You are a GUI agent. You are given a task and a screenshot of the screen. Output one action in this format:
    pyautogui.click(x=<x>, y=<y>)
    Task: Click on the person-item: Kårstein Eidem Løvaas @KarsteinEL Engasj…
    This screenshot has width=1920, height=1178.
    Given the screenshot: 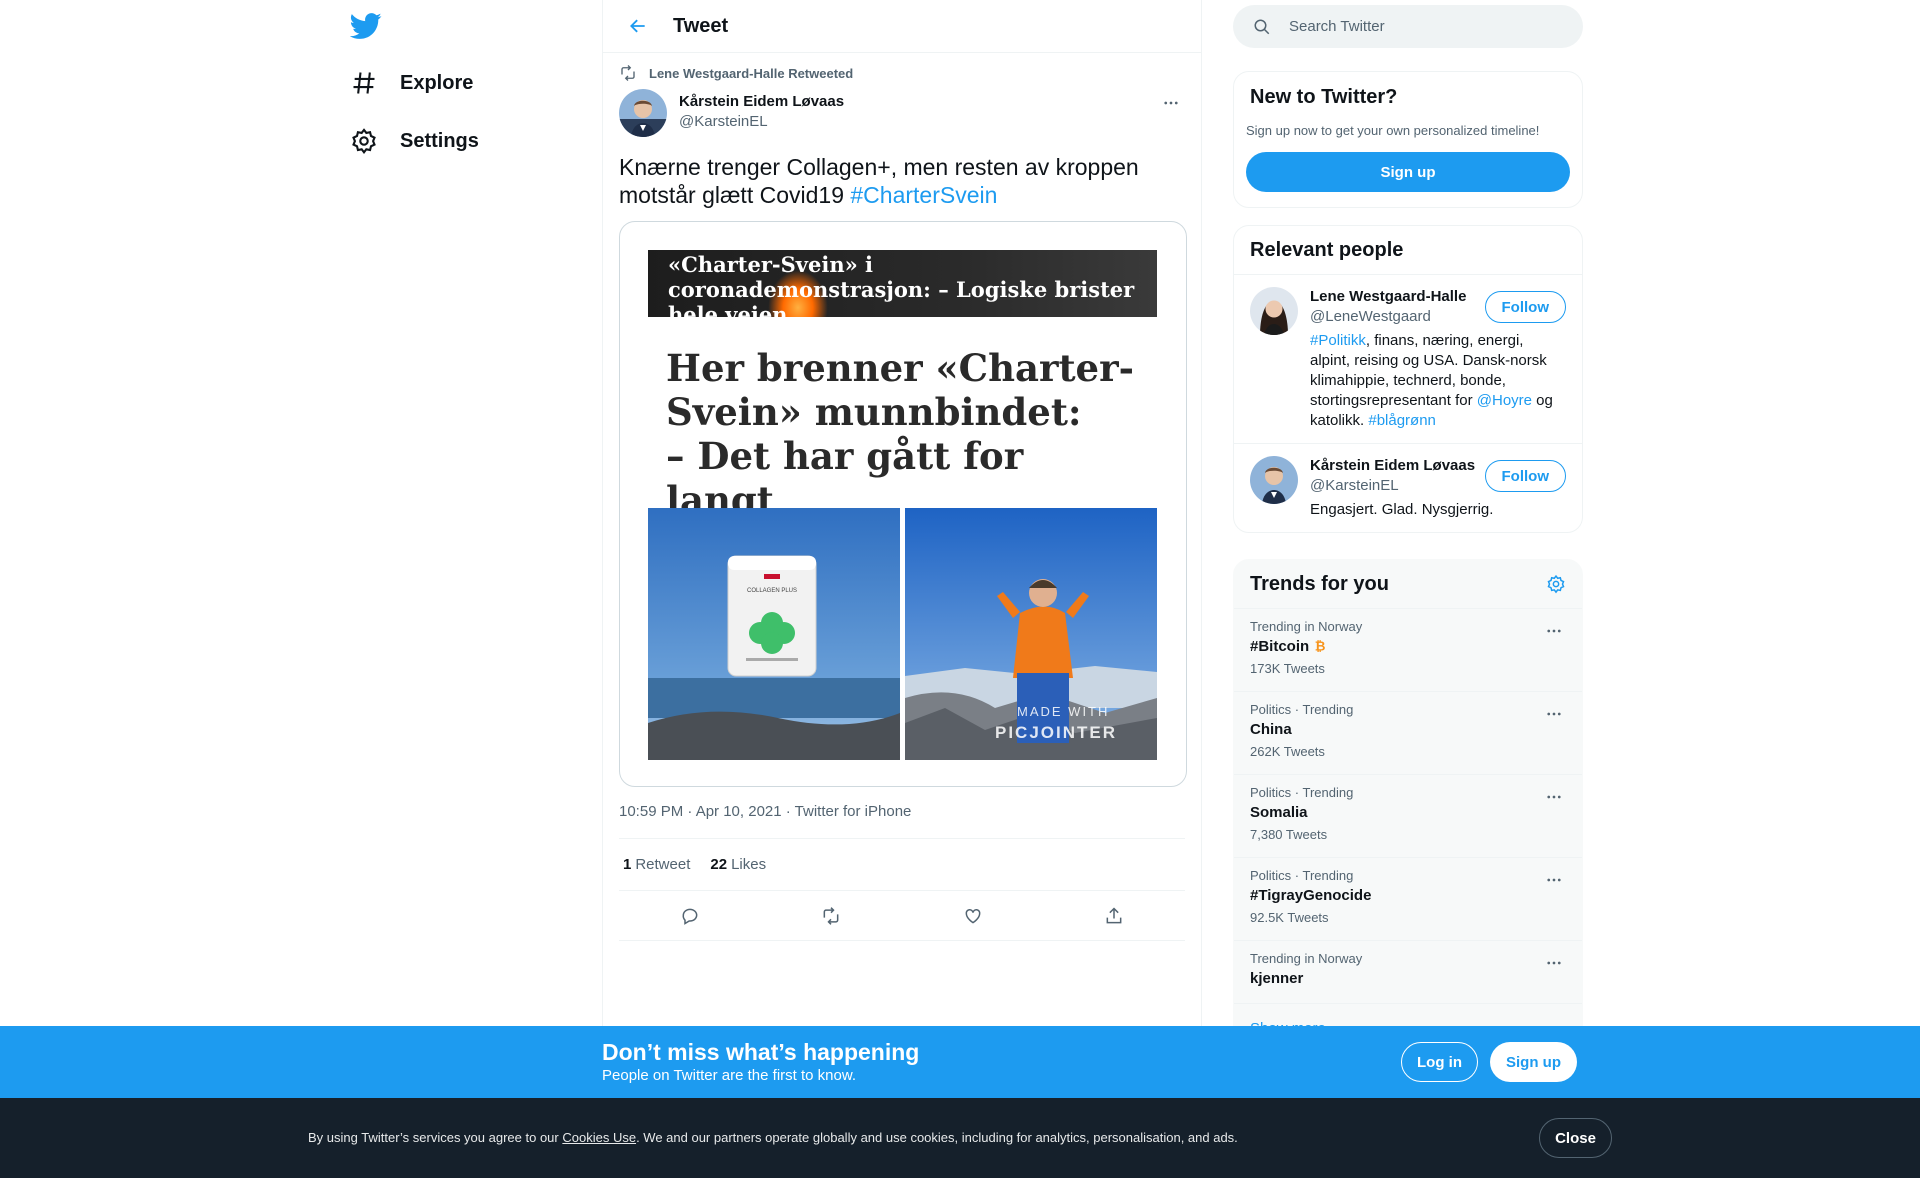 What is the action you would take?
    pyautogui.click(x=1408, y=488)
    